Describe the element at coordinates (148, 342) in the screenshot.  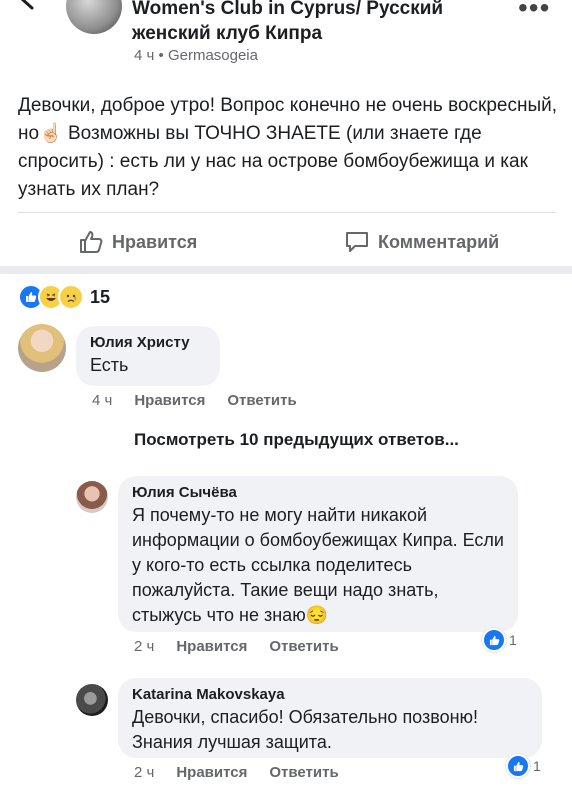
I see `comment-author: Юлия Христу` at that location.